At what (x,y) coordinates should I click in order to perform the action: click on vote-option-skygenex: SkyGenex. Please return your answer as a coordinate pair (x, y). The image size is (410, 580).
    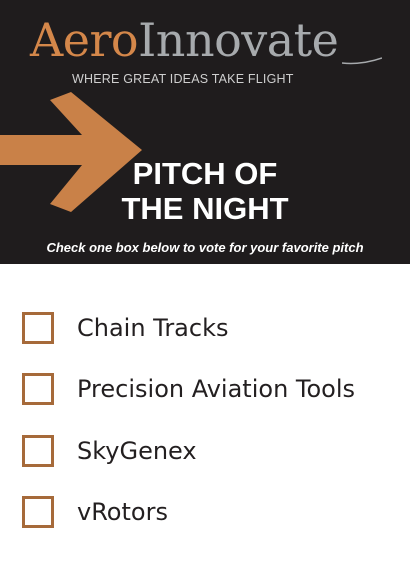
    Looking at the image, I should click on (109, 451).